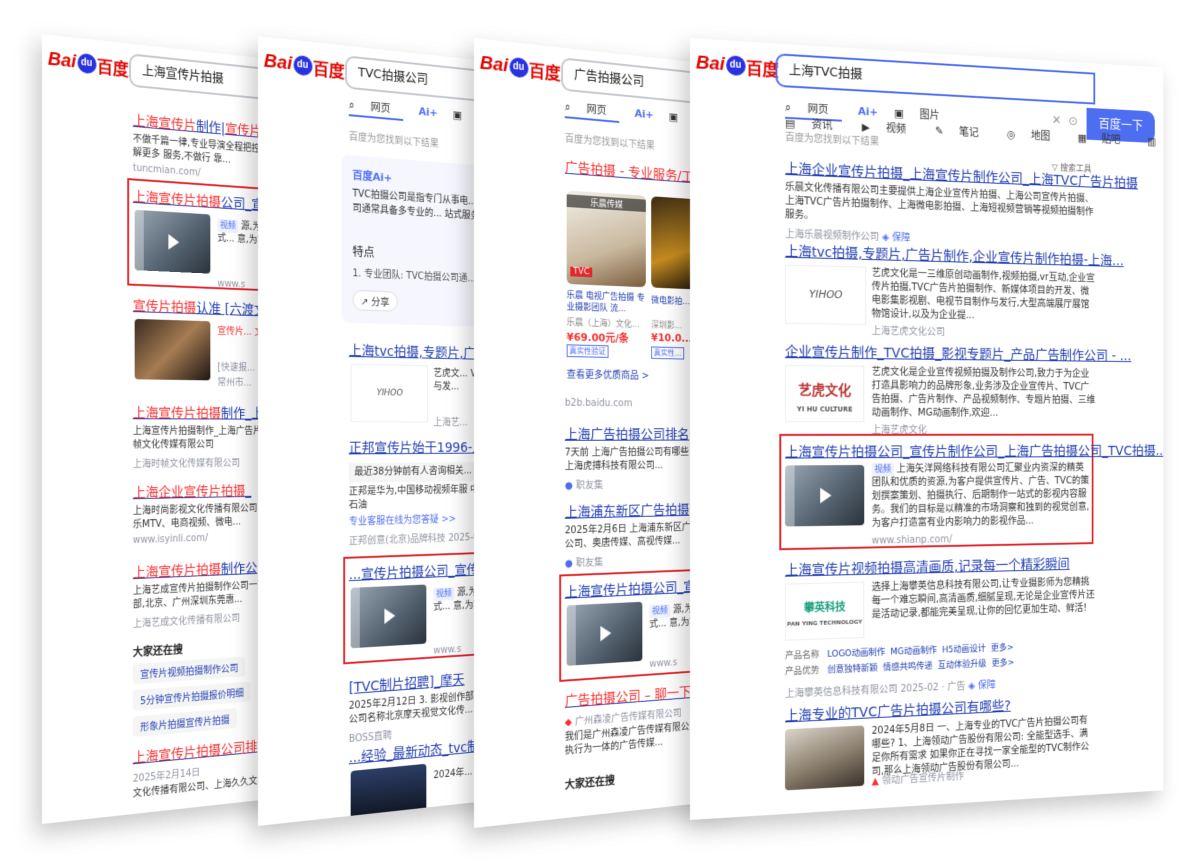  I want to click on product-price: ¥69.00元/条, so click(597, 337).